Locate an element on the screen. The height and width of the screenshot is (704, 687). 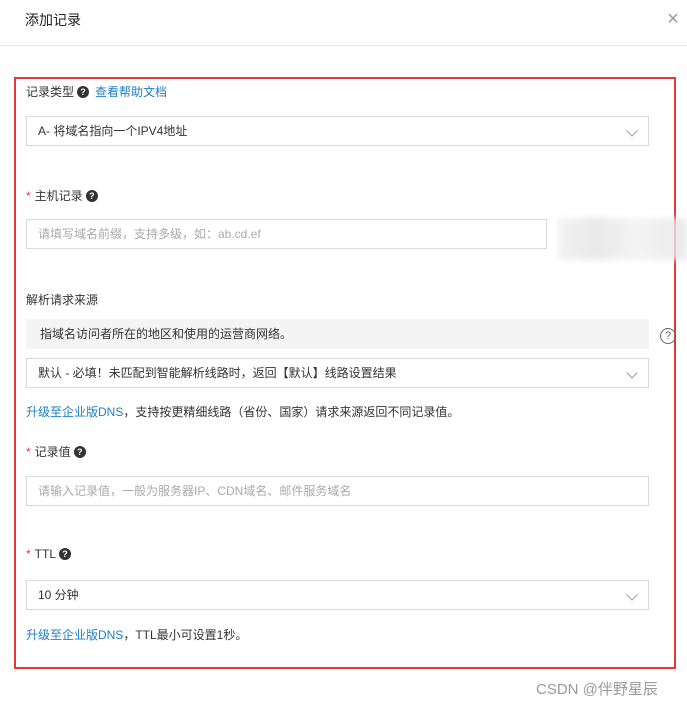
ttl-upgrade-note: 升级至企业版DNS，TTL最小可设置1秒。 is located at coordinates (136, 634).